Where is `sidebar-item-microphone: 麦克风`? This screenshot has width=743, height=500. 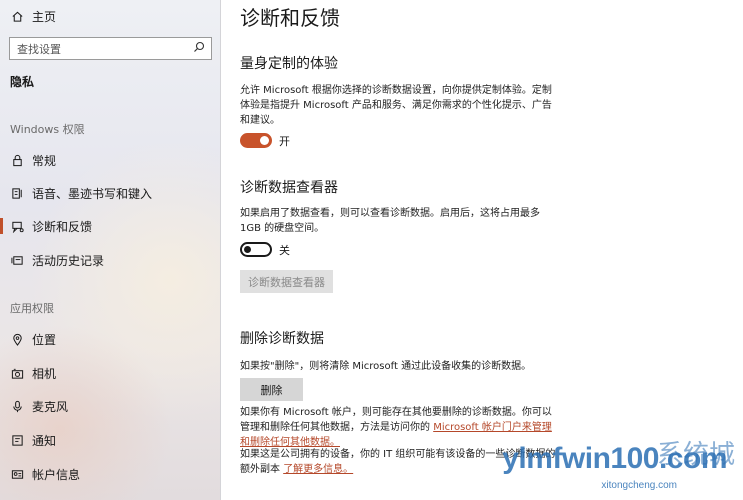 sidebar-item-microphone: 麦克风 is located at coordinates (110, 406).